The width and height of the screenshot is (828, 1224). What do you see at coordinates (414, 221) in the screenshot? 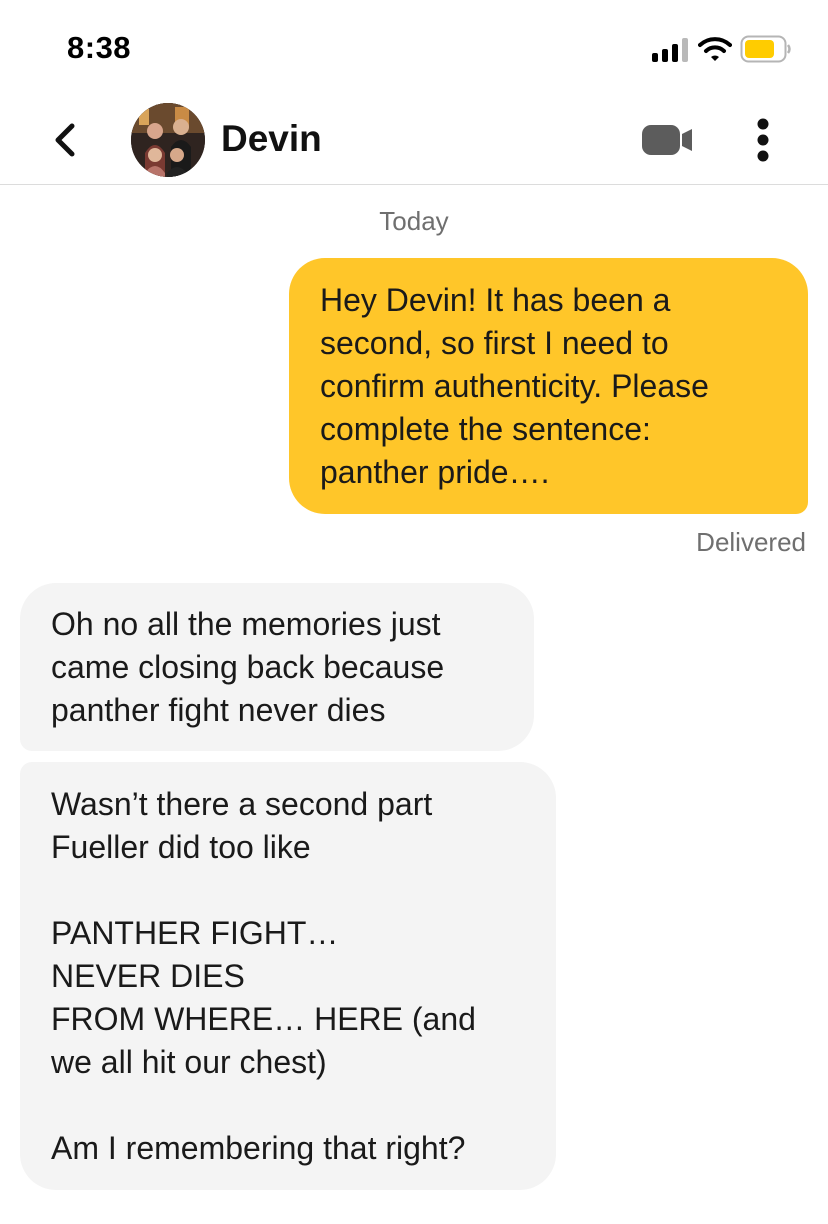
I see `day-separator: Today` at bounding box center [414, 221].